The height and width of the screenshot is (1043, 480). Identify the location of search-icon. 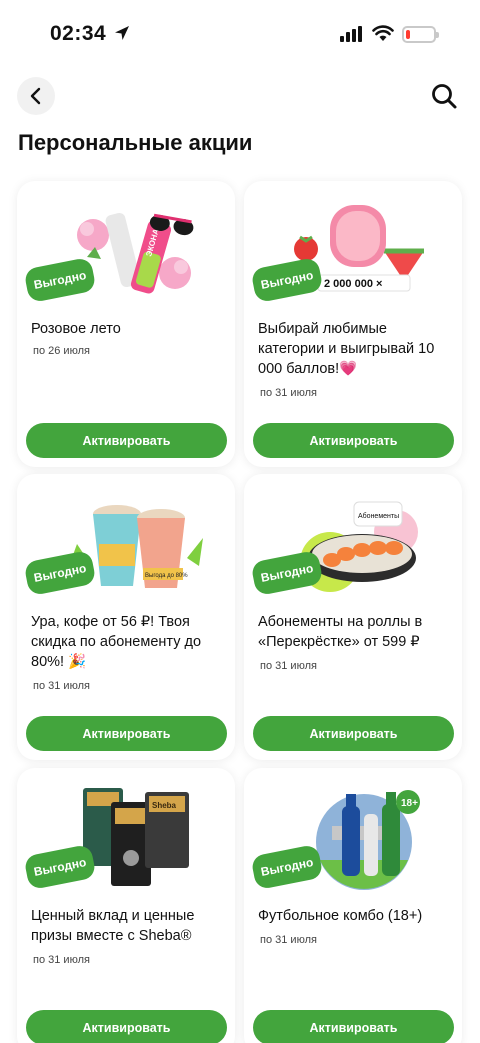
(444, 96).